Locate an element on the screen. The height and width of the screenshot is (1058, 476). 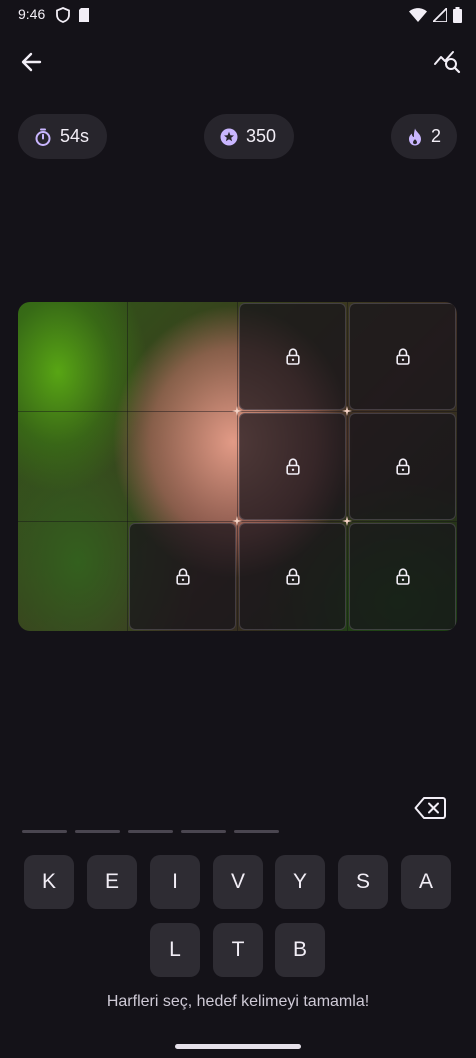
letter-key: K is located at coordinates (49, 882).